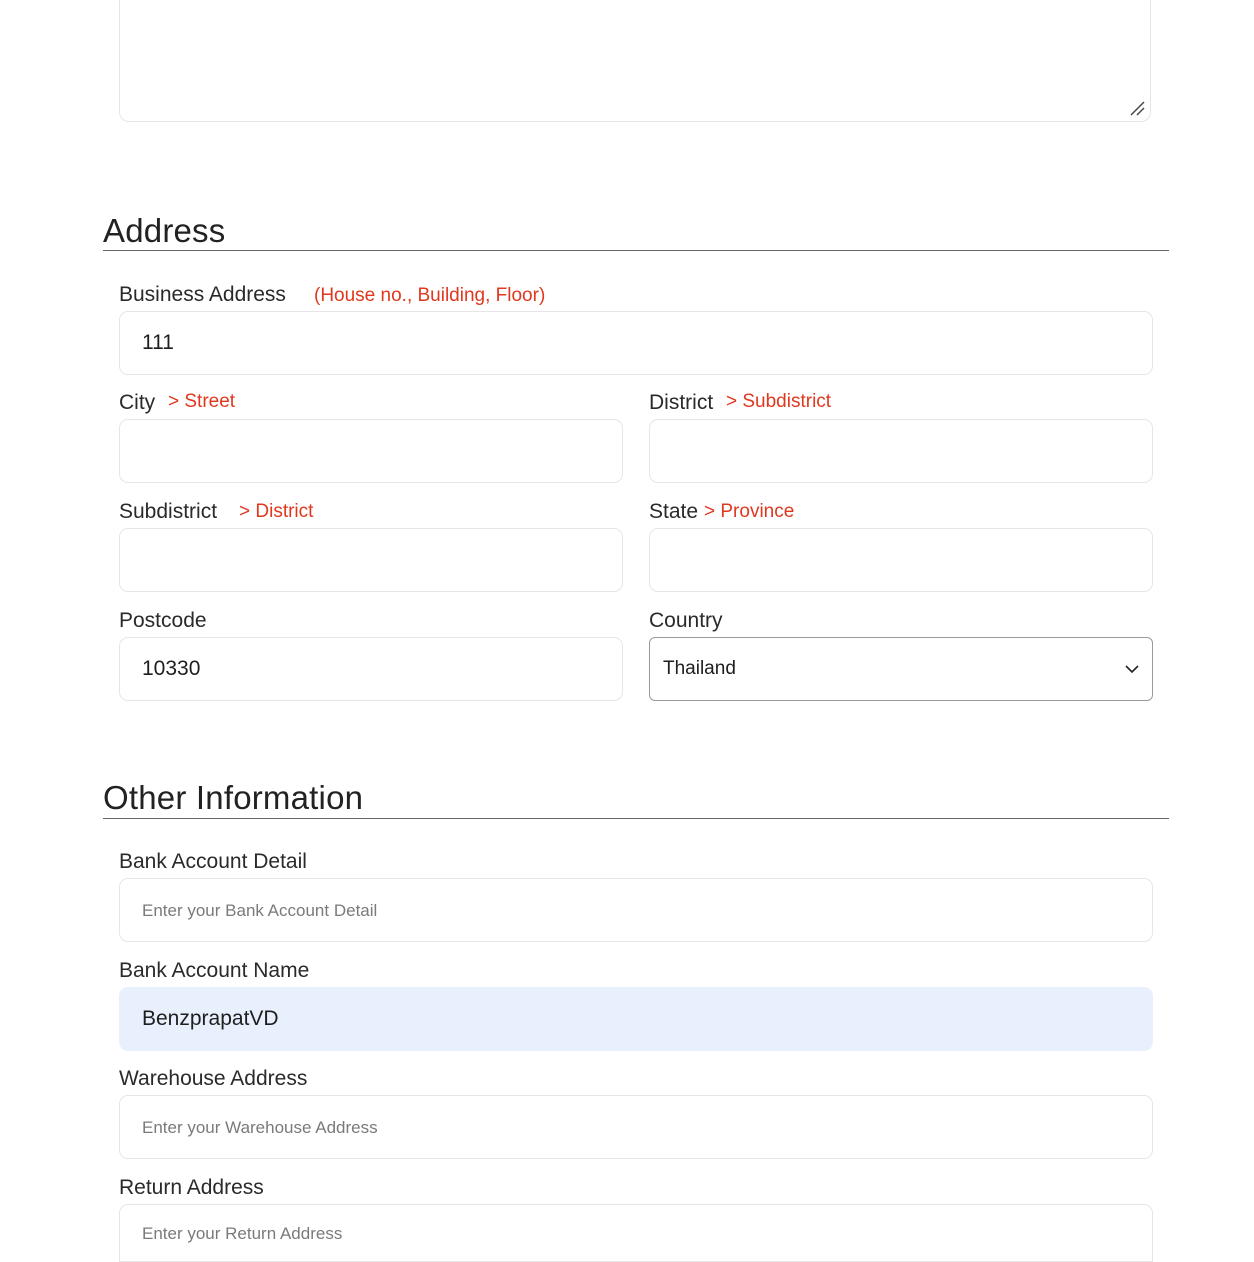 The height and width of the screenshot is (1262, 1254). I want to click on postcode-input, so click(371, 669).